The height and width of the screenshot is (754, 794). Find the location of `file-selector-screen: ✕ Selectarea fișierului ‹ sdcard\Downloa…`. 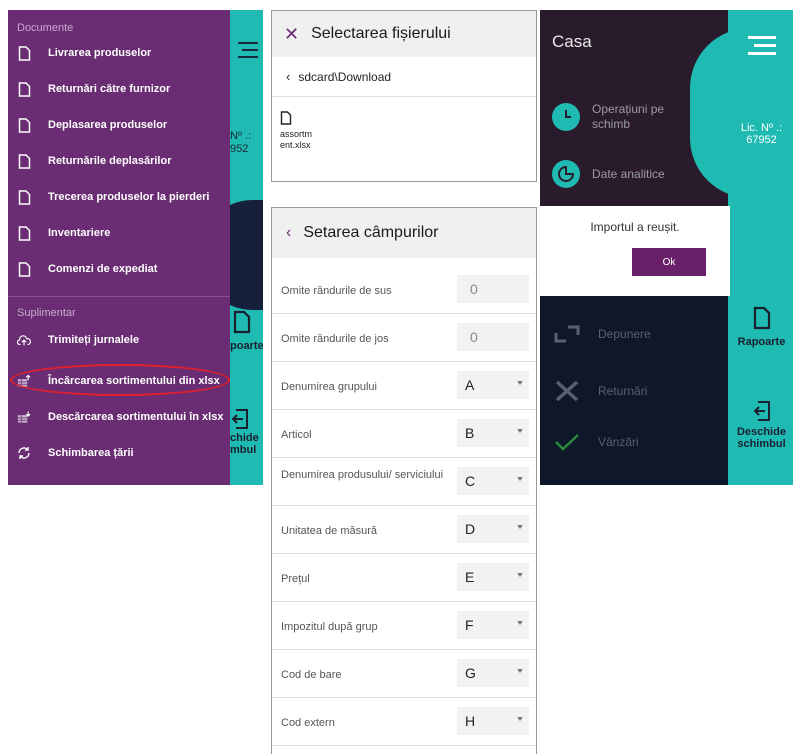

file-selector-screen: ✕ Selectarea fișierului ‹ sdcard\Downloa… is located at coordinates (404, 96).